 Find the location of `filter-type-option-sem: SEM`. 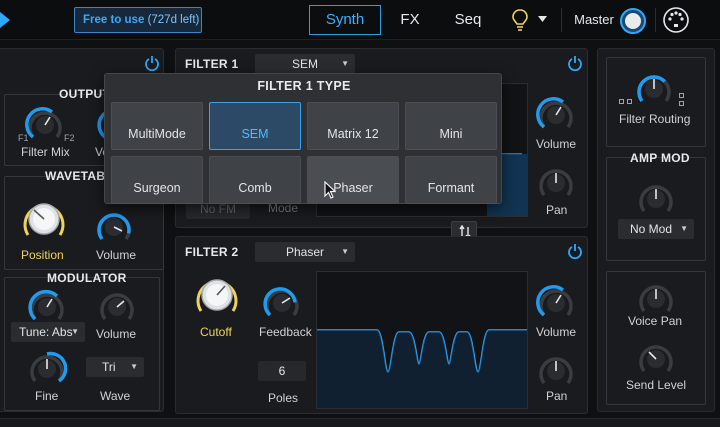

filter-type-option-sem: SEM is located at coordinates (255, 126).